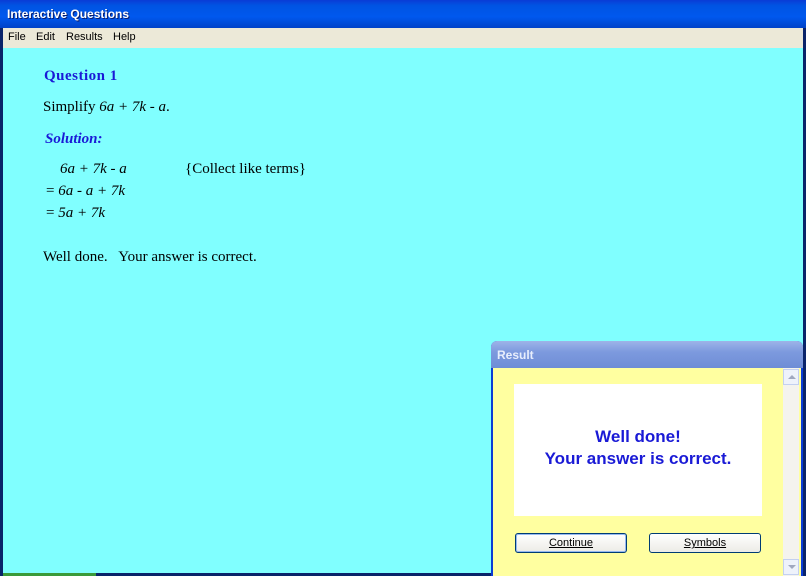  I want to click on dialog-scrollbar, so click(791, 472).